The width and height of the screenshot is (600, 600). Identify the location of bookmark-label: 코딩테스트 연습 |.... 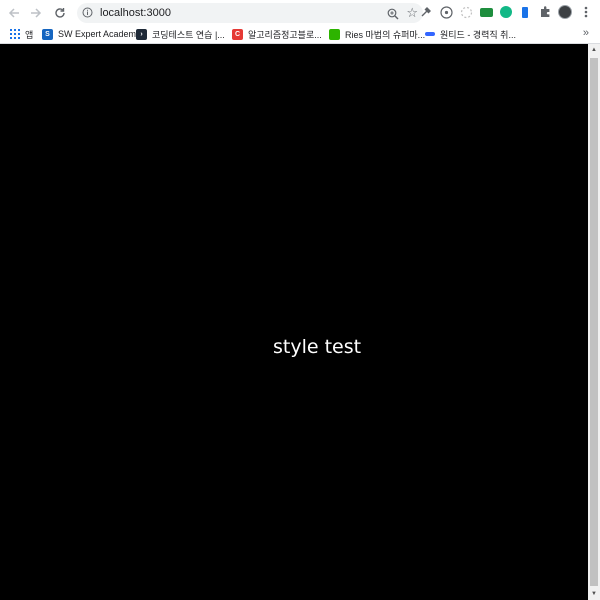
(188, 34).